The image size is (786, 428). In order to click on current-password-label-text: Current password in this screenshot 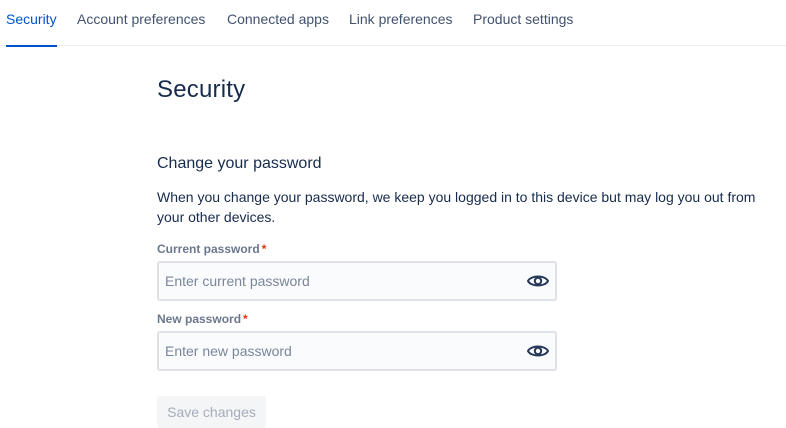, I will do `click(208, 249)`.